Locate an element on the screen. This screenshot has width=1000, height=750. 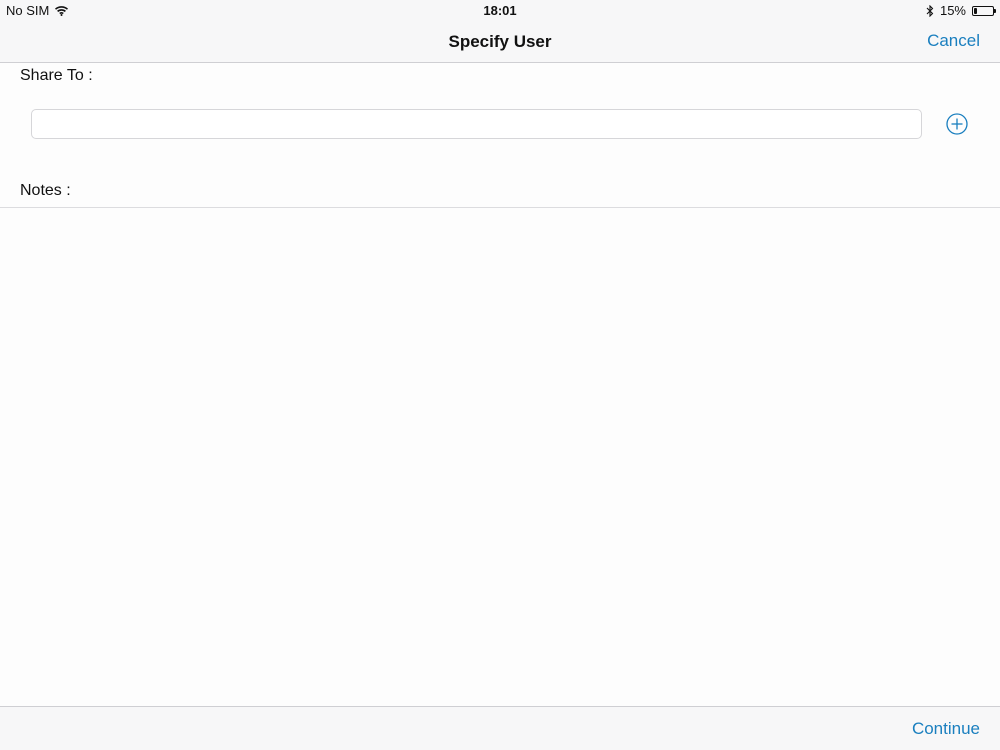
notes-label: Notes : is located at coordinates (45, 190).